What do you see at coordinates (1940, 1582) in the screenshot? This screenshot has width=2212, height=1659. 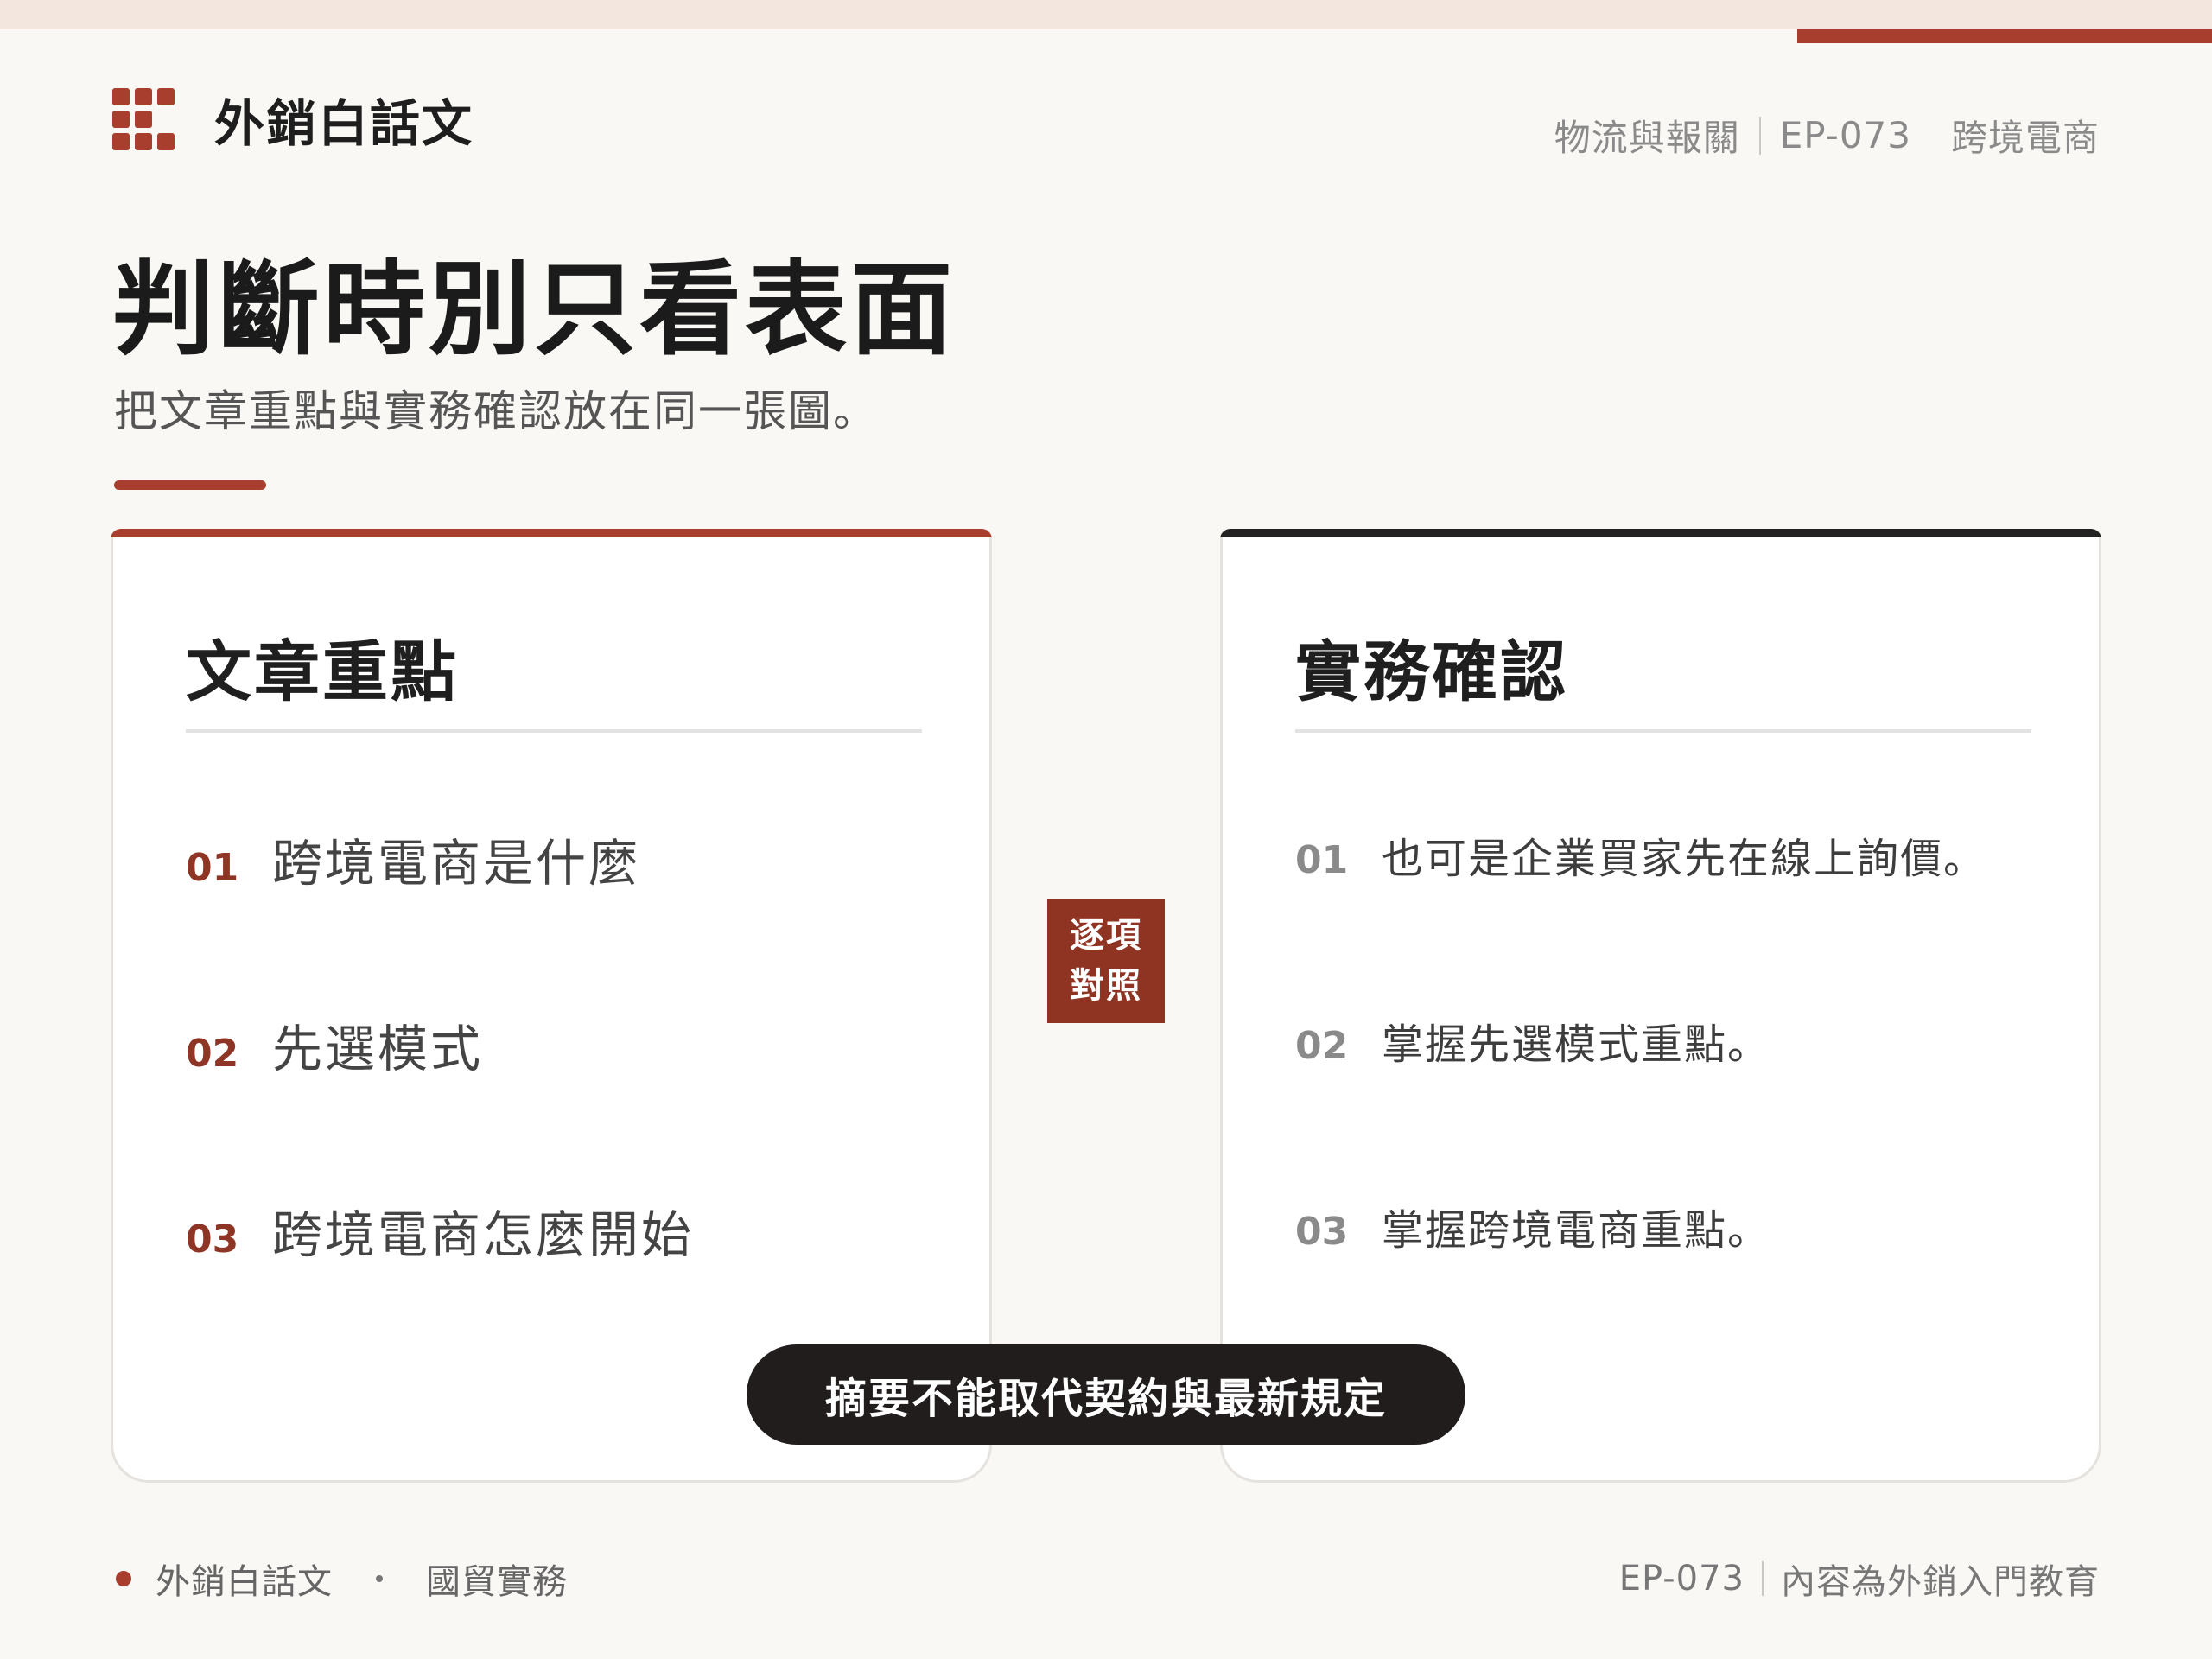 I see `footer-note: 內容為外銷入門教育` at bounding box center [1940, 1582].